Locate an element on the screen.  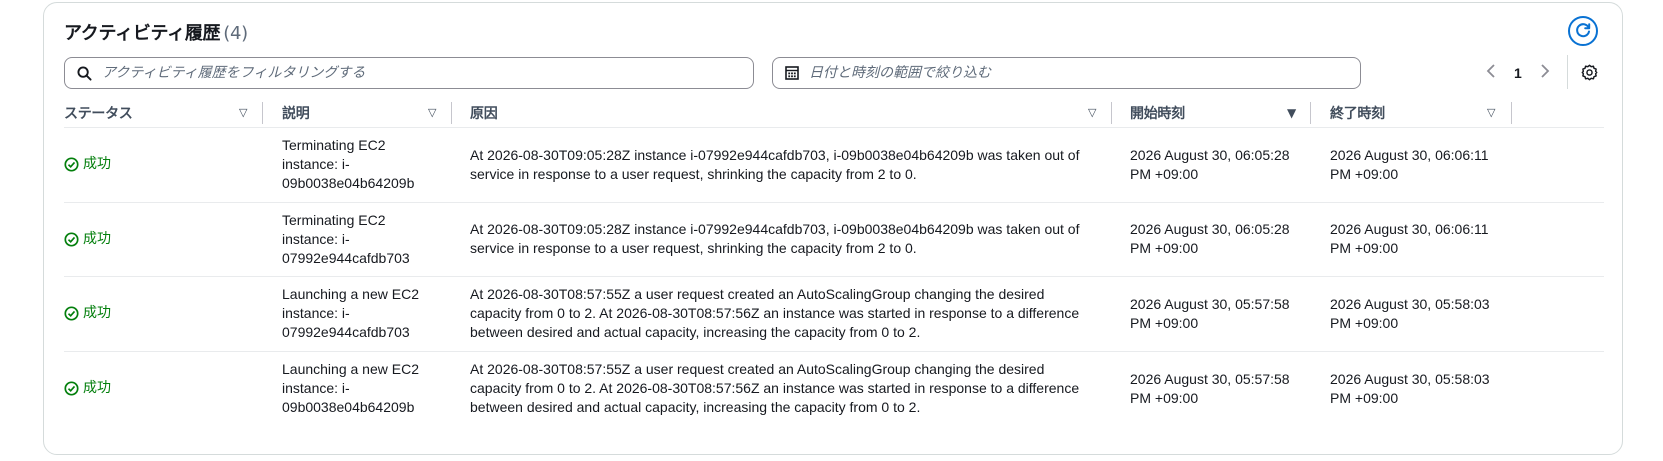
panel-title-text: アクティビティ履歴 is located at coordinates (142, 33).